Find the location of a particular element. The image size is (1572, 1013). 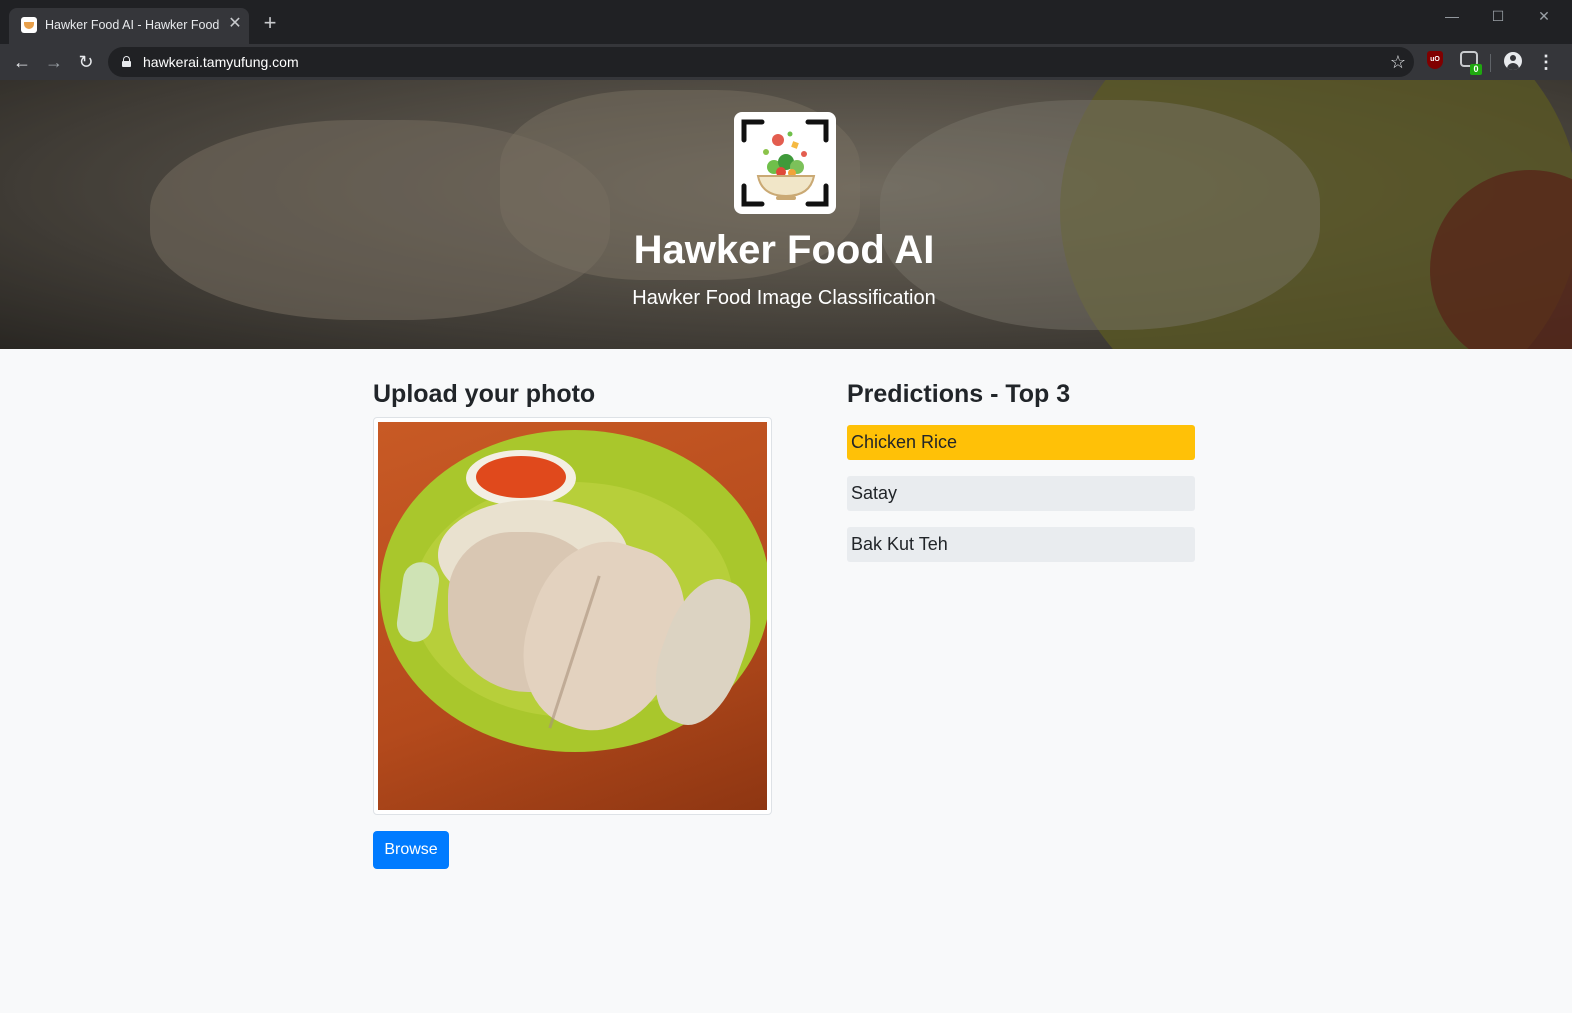

photo-thumbnail-frame is located at coordinates (572, 616).